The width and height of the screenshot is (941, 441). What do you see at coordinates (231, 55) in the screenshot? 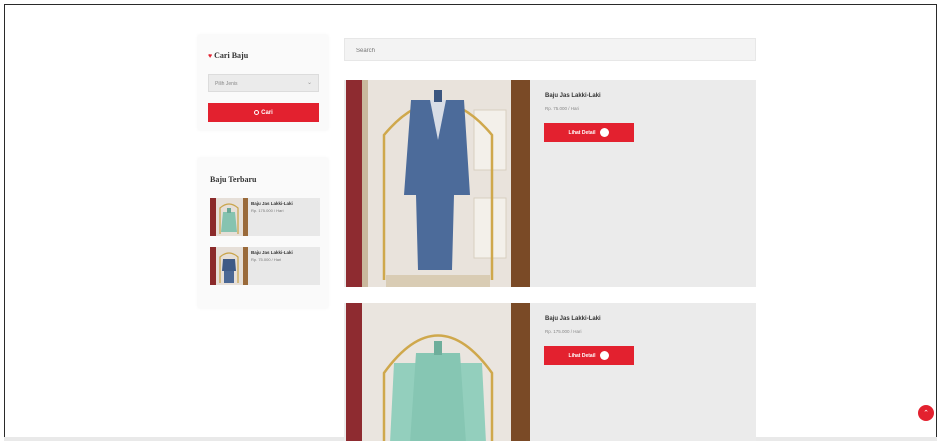
I see `search-card-title-text: Cari Baju` at bounding box center [231, 55].